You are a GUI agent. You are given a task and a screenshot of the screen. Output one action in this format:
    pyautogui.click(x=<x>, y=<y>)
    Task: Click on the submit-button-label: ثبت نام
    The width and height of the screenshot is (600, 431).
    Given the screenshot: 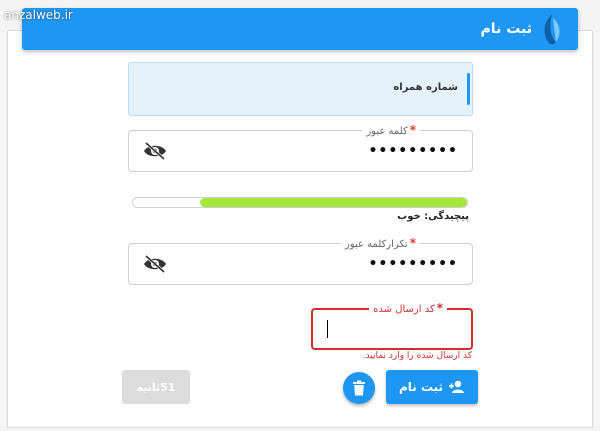 What is the action you would take?
    pyautogui.click(x=421, y=387)
    